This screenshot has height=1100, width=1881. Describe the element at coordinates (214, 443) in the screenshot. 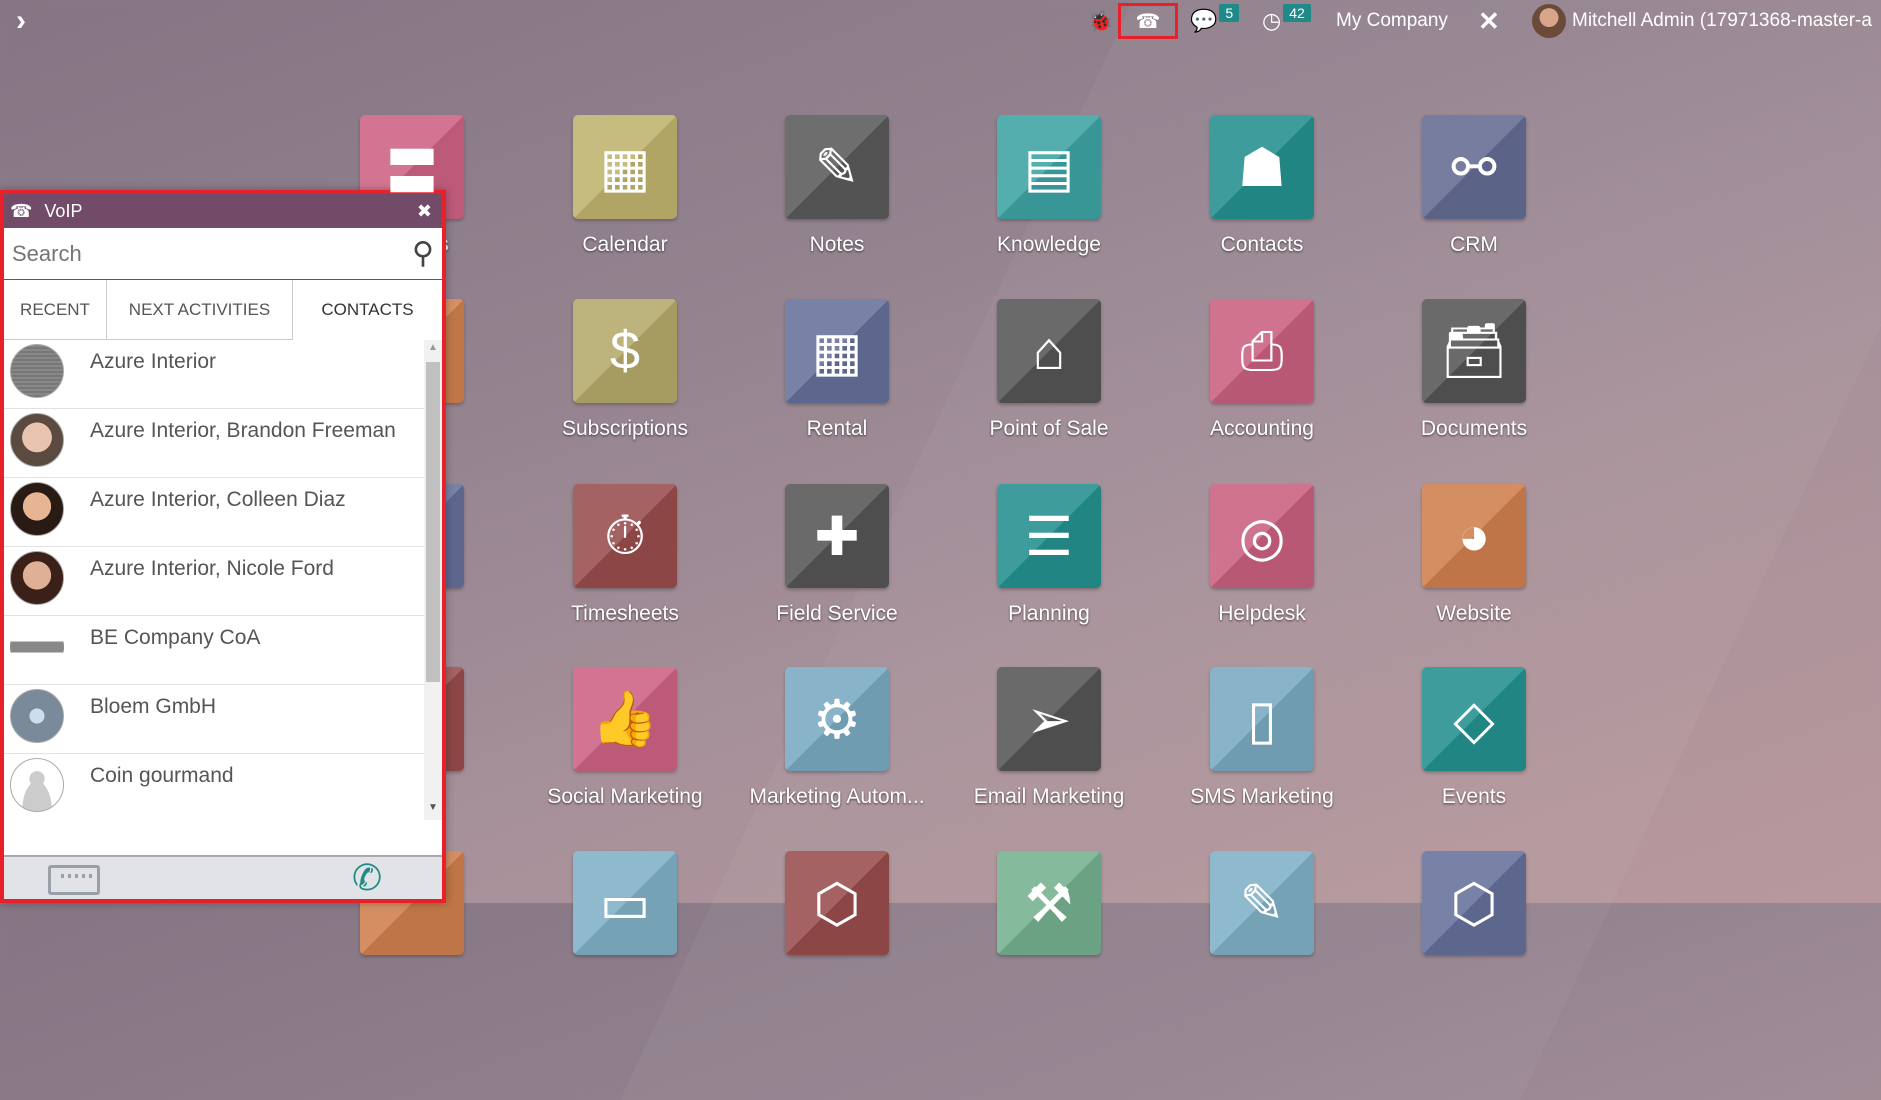

I see `contact-row: Azure Interior, Brandon Freeman` at that location.